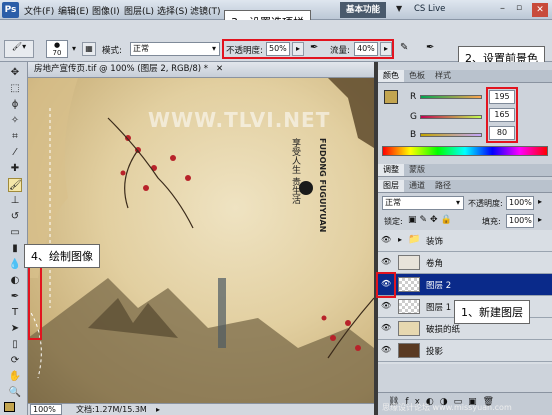  What do you see at coordinates (15, 249) in the screenshot?
I see `gradient-tool-icon: ▮` at bounding box center [15, 249].